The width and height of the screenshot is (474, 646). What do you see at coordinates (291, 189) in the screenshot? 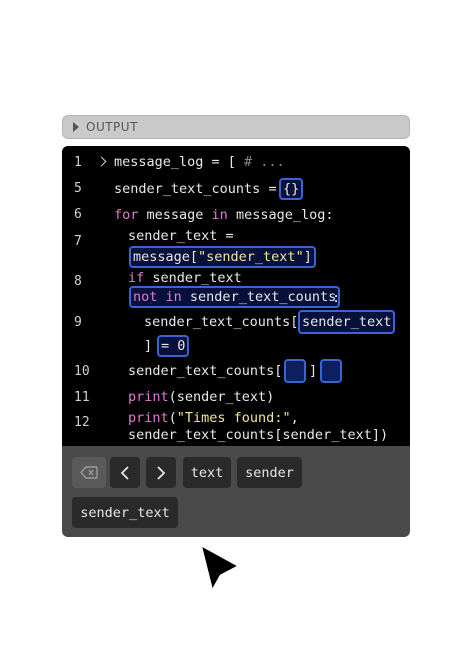
I see `code-slot-dict: {}` at bounding box center [291, 189].